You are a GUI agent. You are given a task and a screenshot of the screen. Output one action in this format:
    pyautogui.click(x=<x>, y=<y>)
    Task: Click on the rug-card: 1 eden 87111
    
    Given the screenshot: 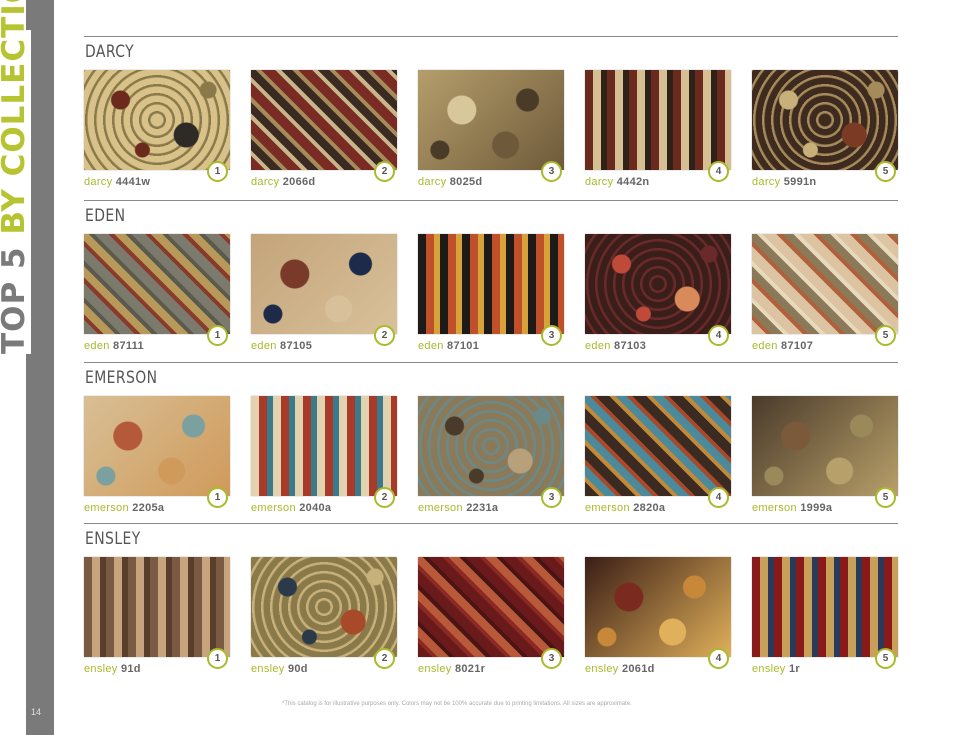 What is the action you would take?
    pyautogui.click(x=157, y=293)
    